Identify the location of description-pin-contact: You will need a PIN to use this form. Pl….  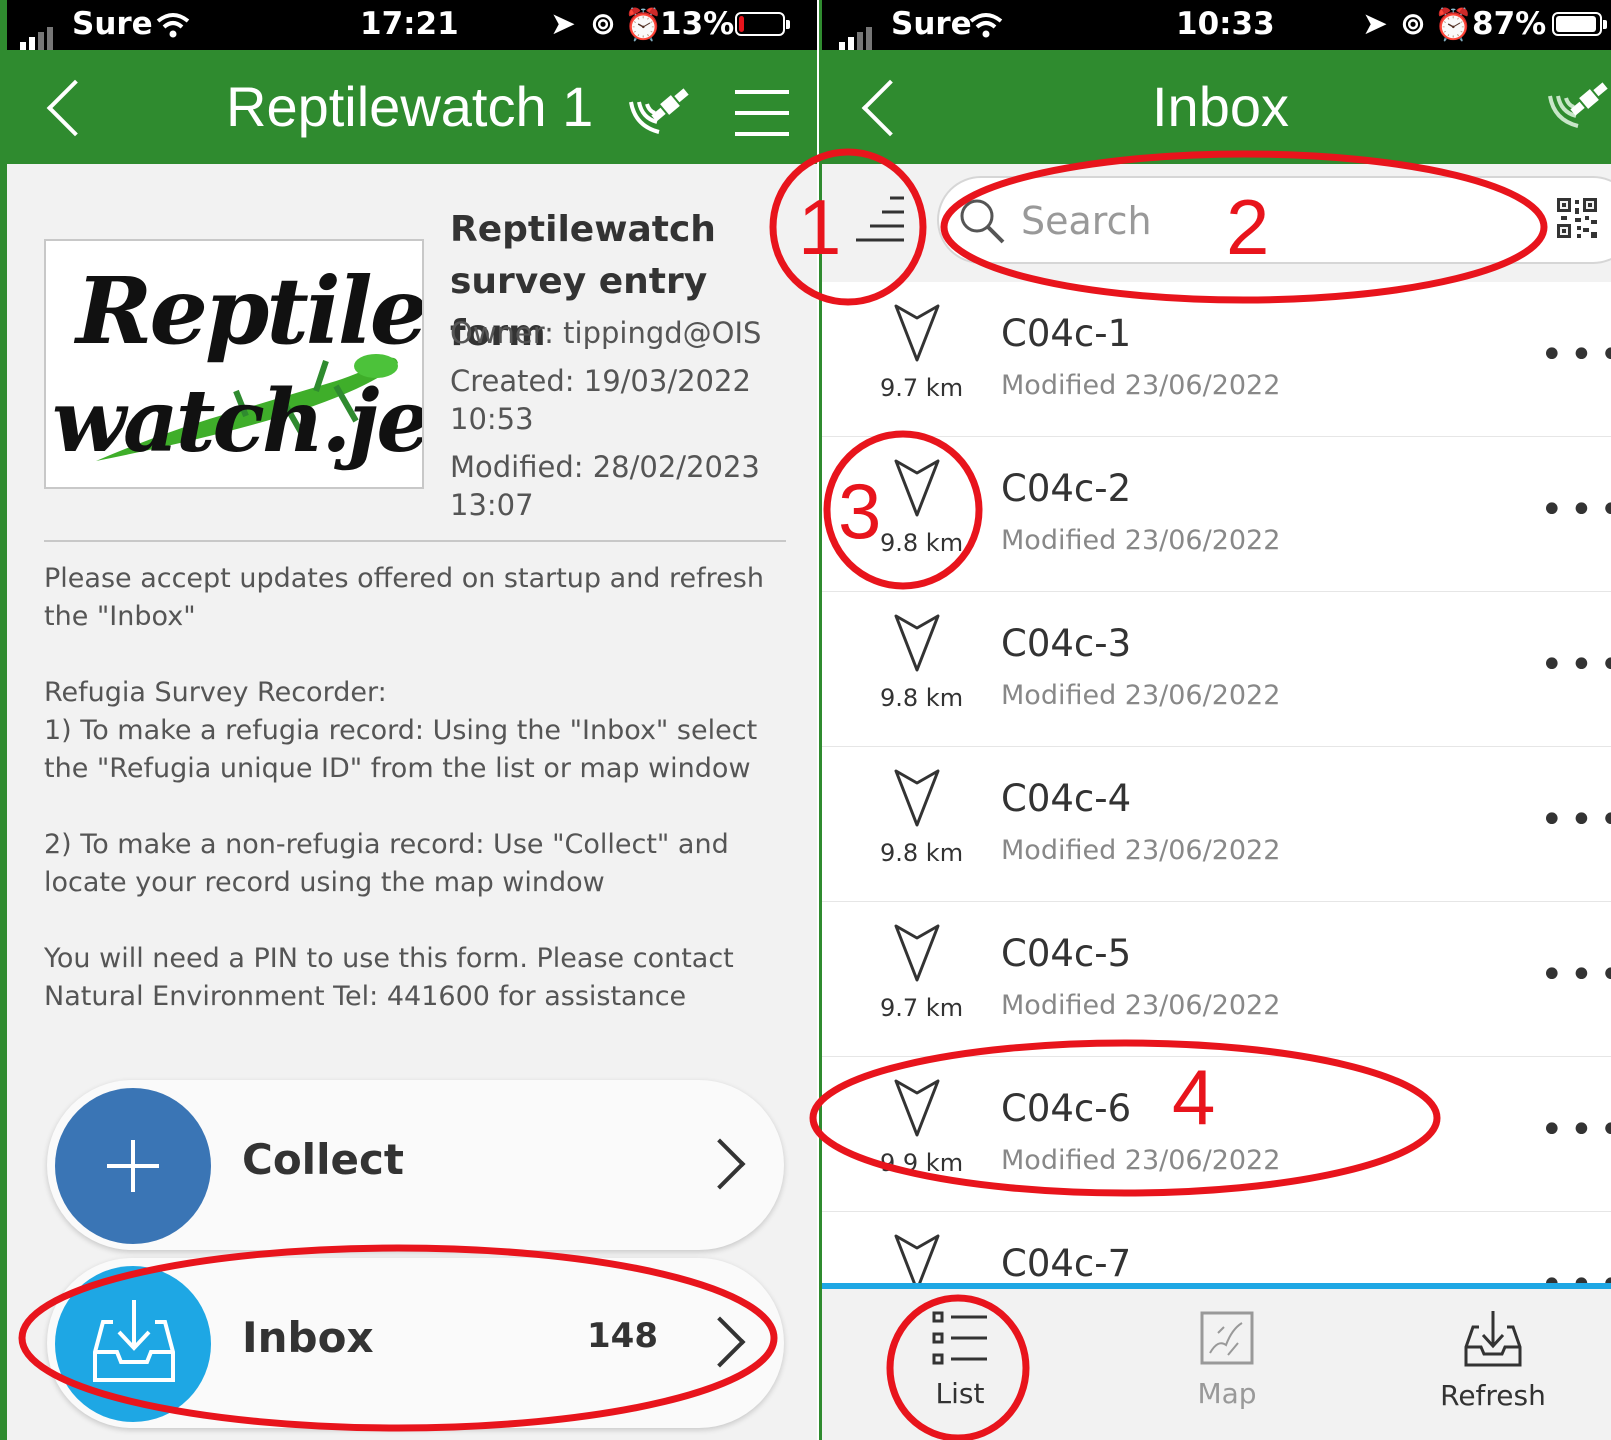
(389, 977).